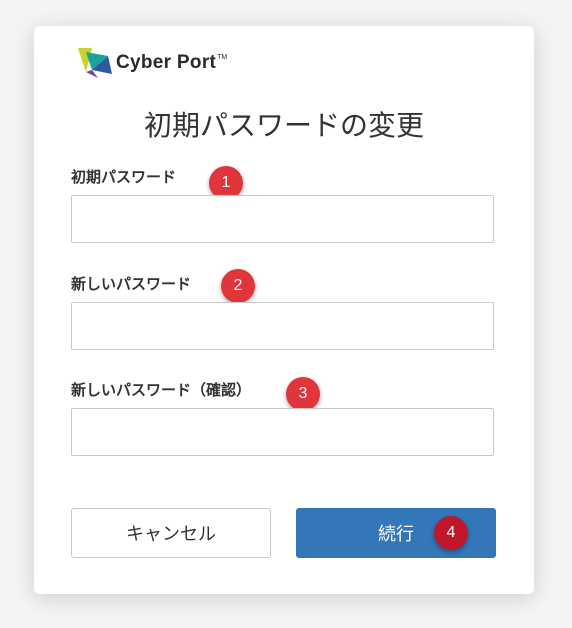 The height and width of the screenshot is (628, 572). Describe the element at coordinates (396, 534) in the screenshot. I see `continue-button-label: 続行` at that location.